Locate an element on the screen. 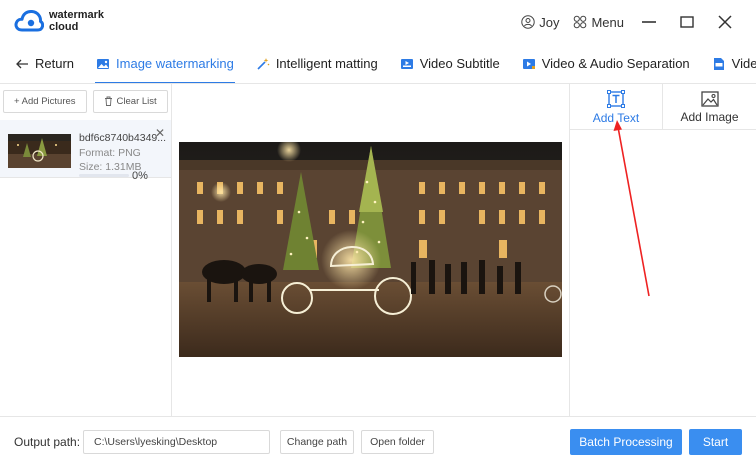 This screenshot has height=466, width=756. file-progress-text: 0% is located at coordinates (140, 176).